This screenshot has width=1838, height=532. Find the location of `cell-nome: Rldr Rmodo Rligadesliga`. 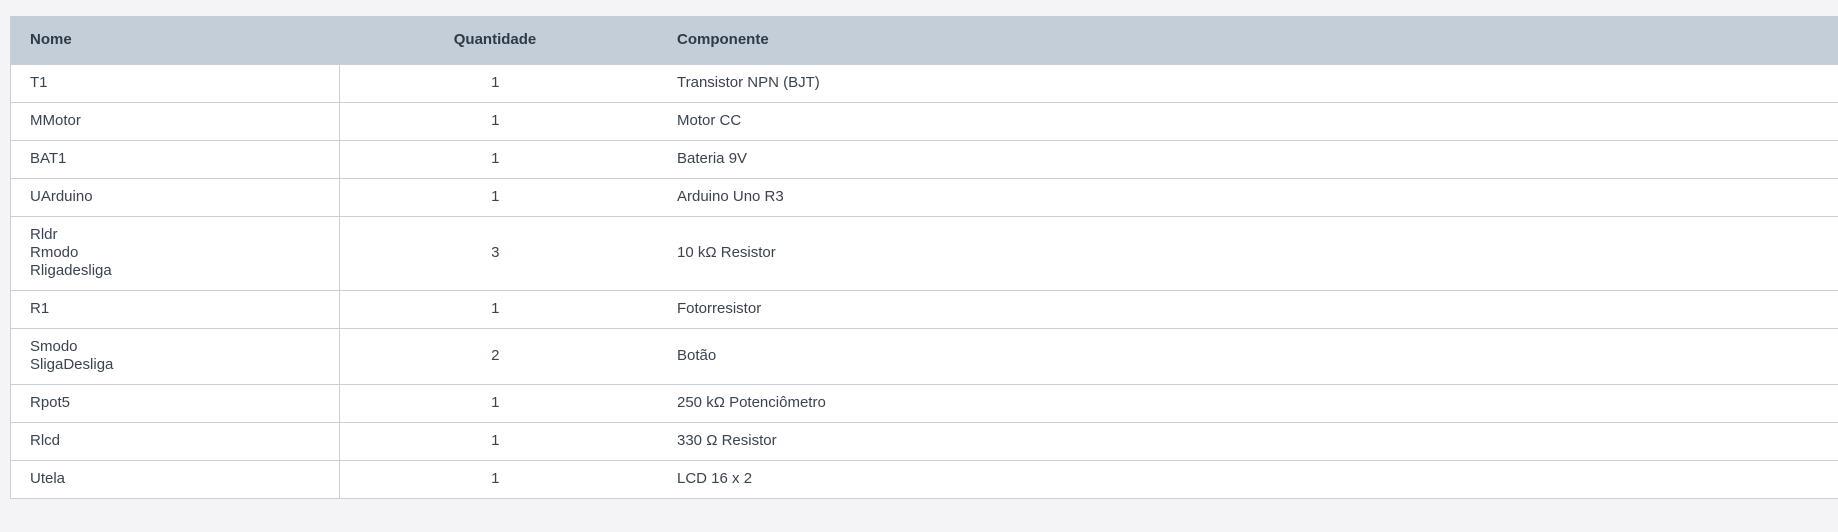

cell-nome: Rldr Rmodo Rligadesliga is located at coordinates (175, 252).